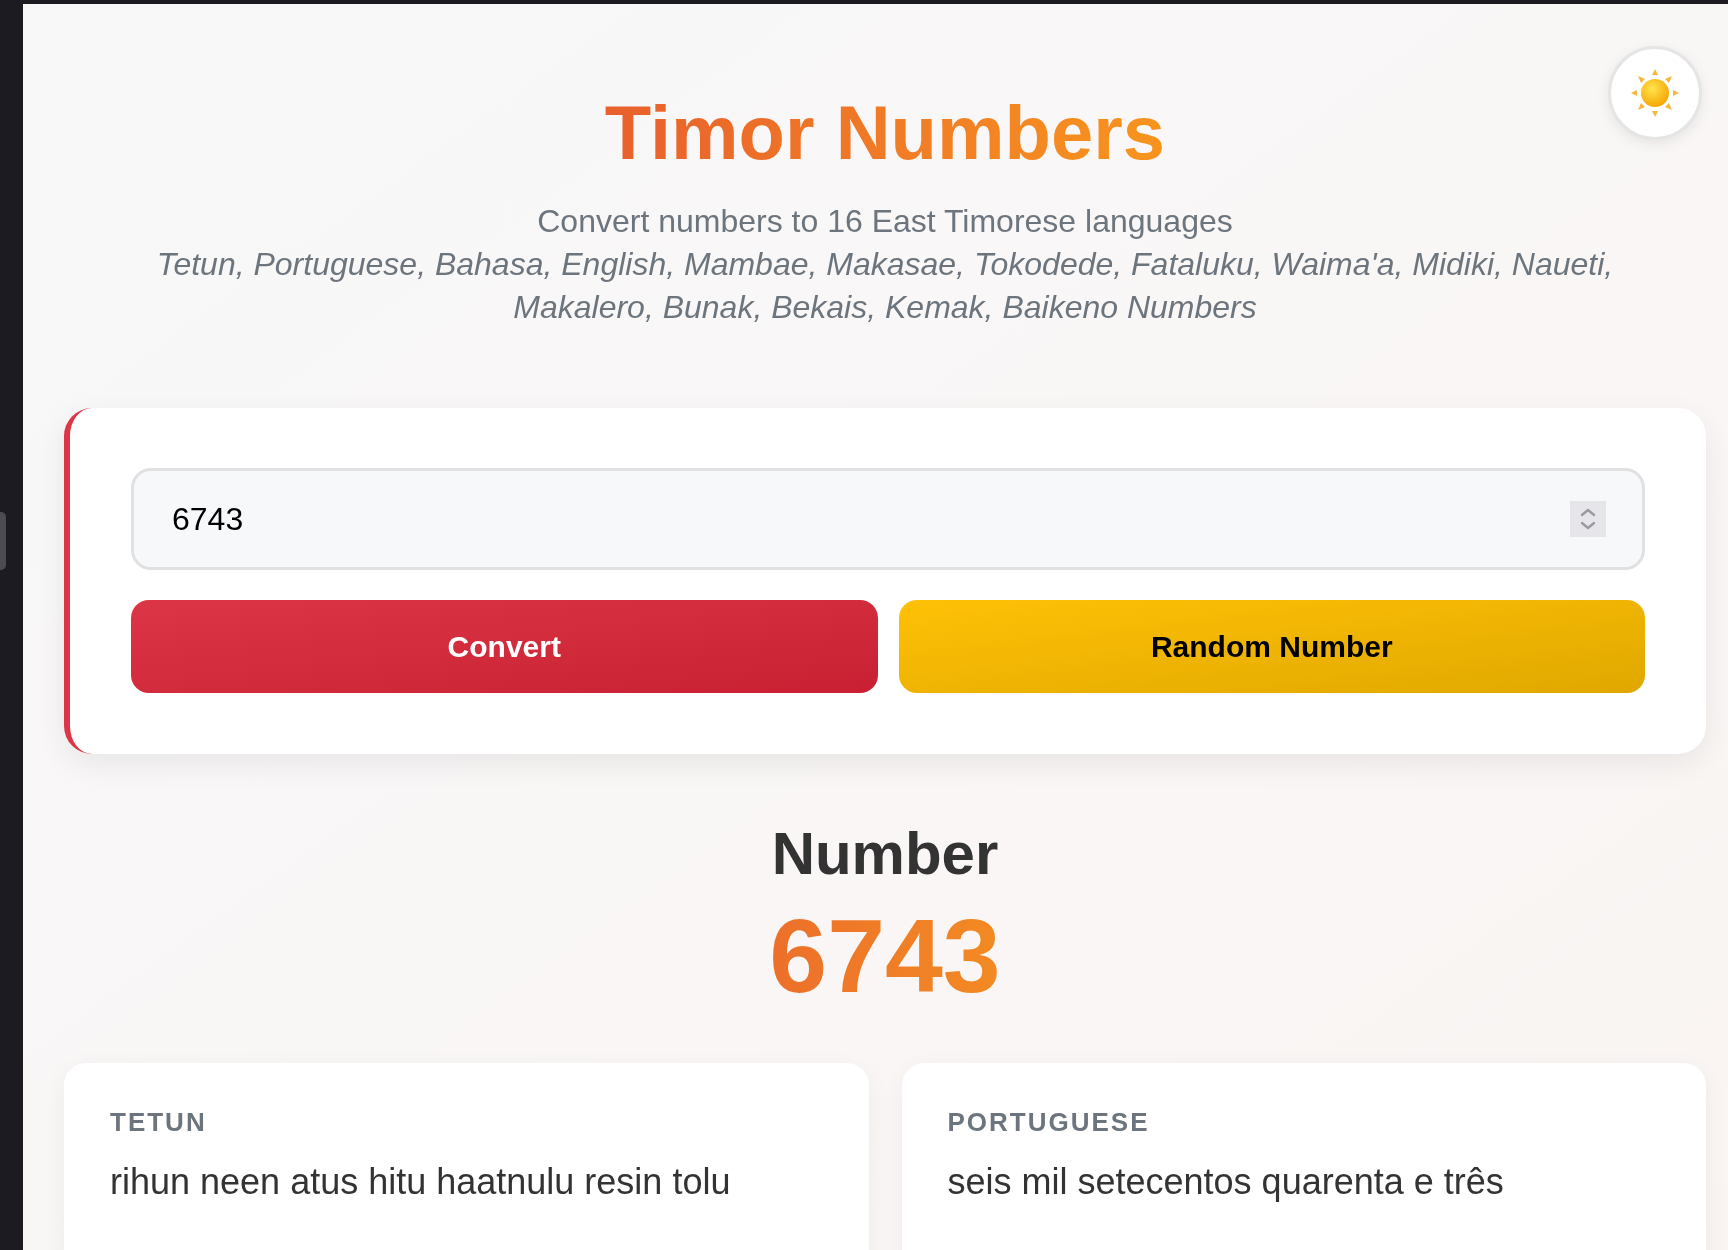 The height and width of the screenshot is (1250, 1728). Describe the element at coordinates (159, 1121) in the screenshot. I see `language-label: TETUN` at that location.